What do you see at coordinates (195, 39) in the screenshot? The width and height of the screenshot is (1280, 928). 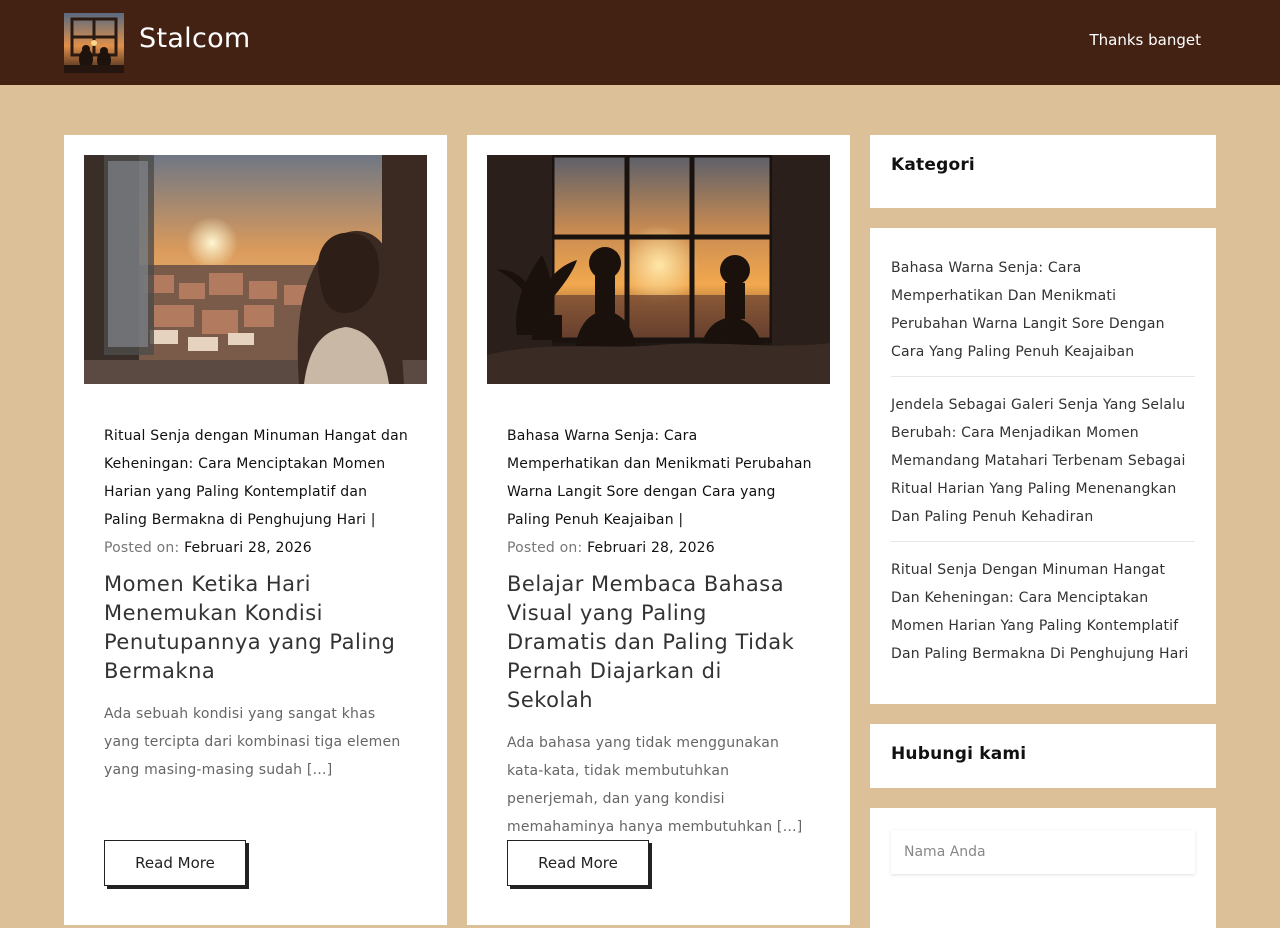 I see `site-title: Stalcom` at bounding box center [195, 39].